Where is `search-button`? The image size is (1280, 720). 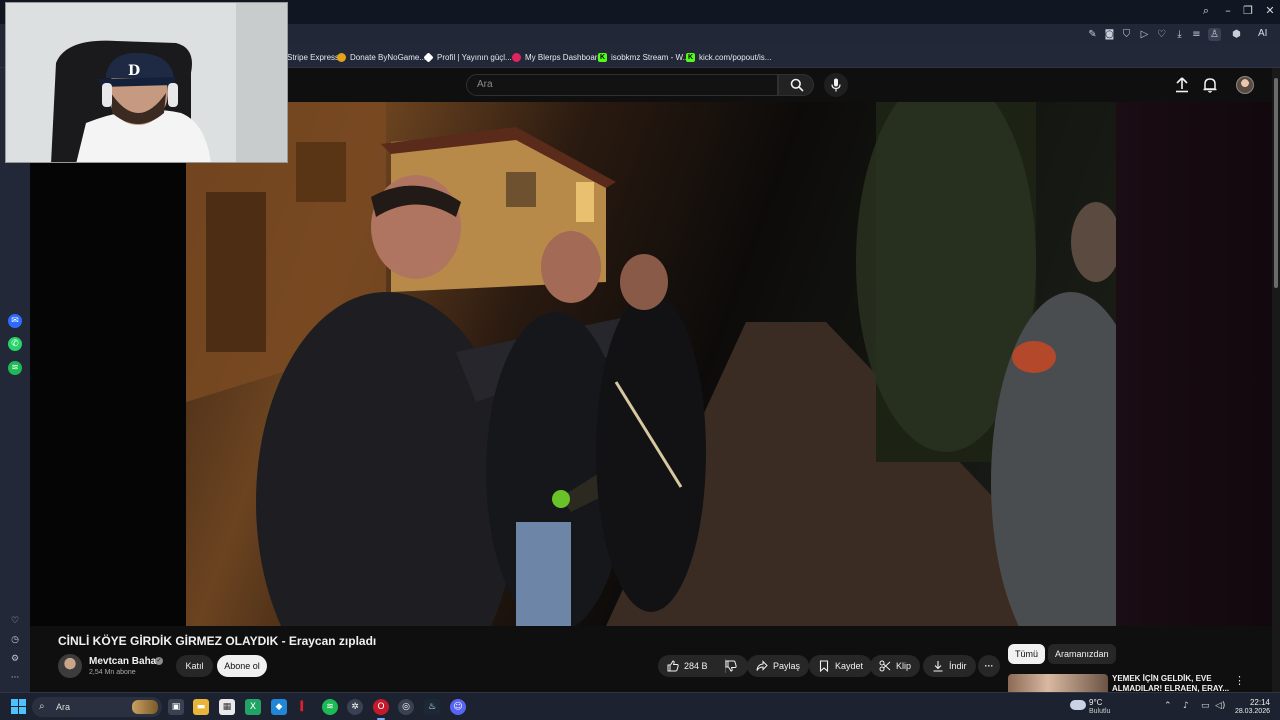 search-button is located at coordinates (796, 85).